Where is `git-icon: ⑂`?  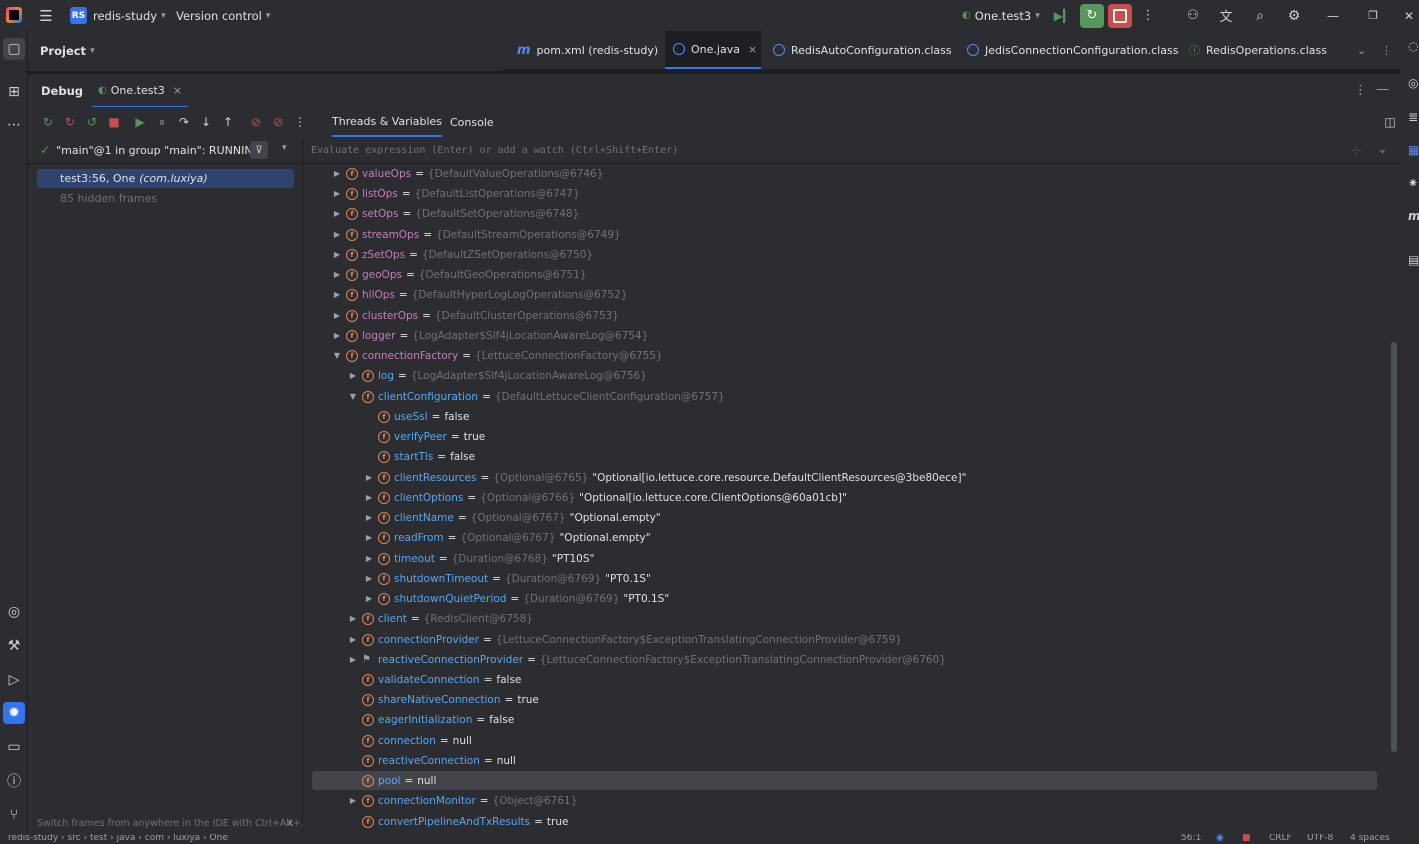
git-icon: ⑂ is located at coordinates (14, 815).